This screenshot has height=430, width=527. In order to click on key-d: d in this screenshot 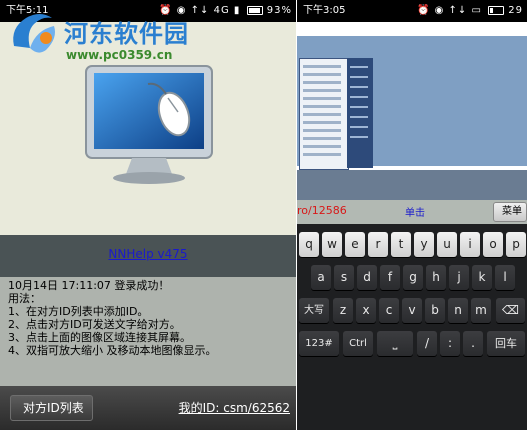, I will do `click(367, 277)`.